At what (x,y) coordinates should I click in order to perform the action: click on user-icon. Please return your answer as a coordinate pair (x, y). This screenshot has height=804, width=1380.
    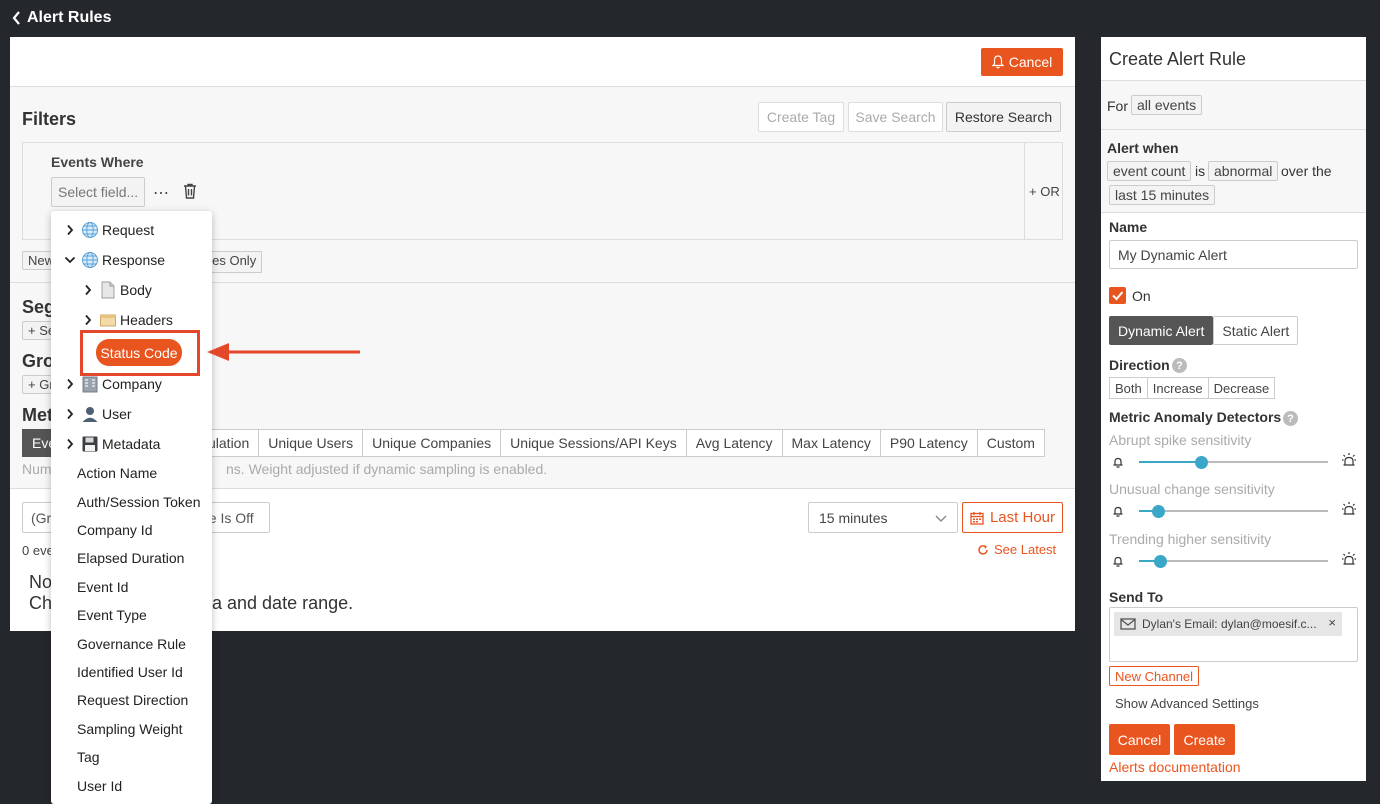
    Looking at the image, I should click on (90, 414).